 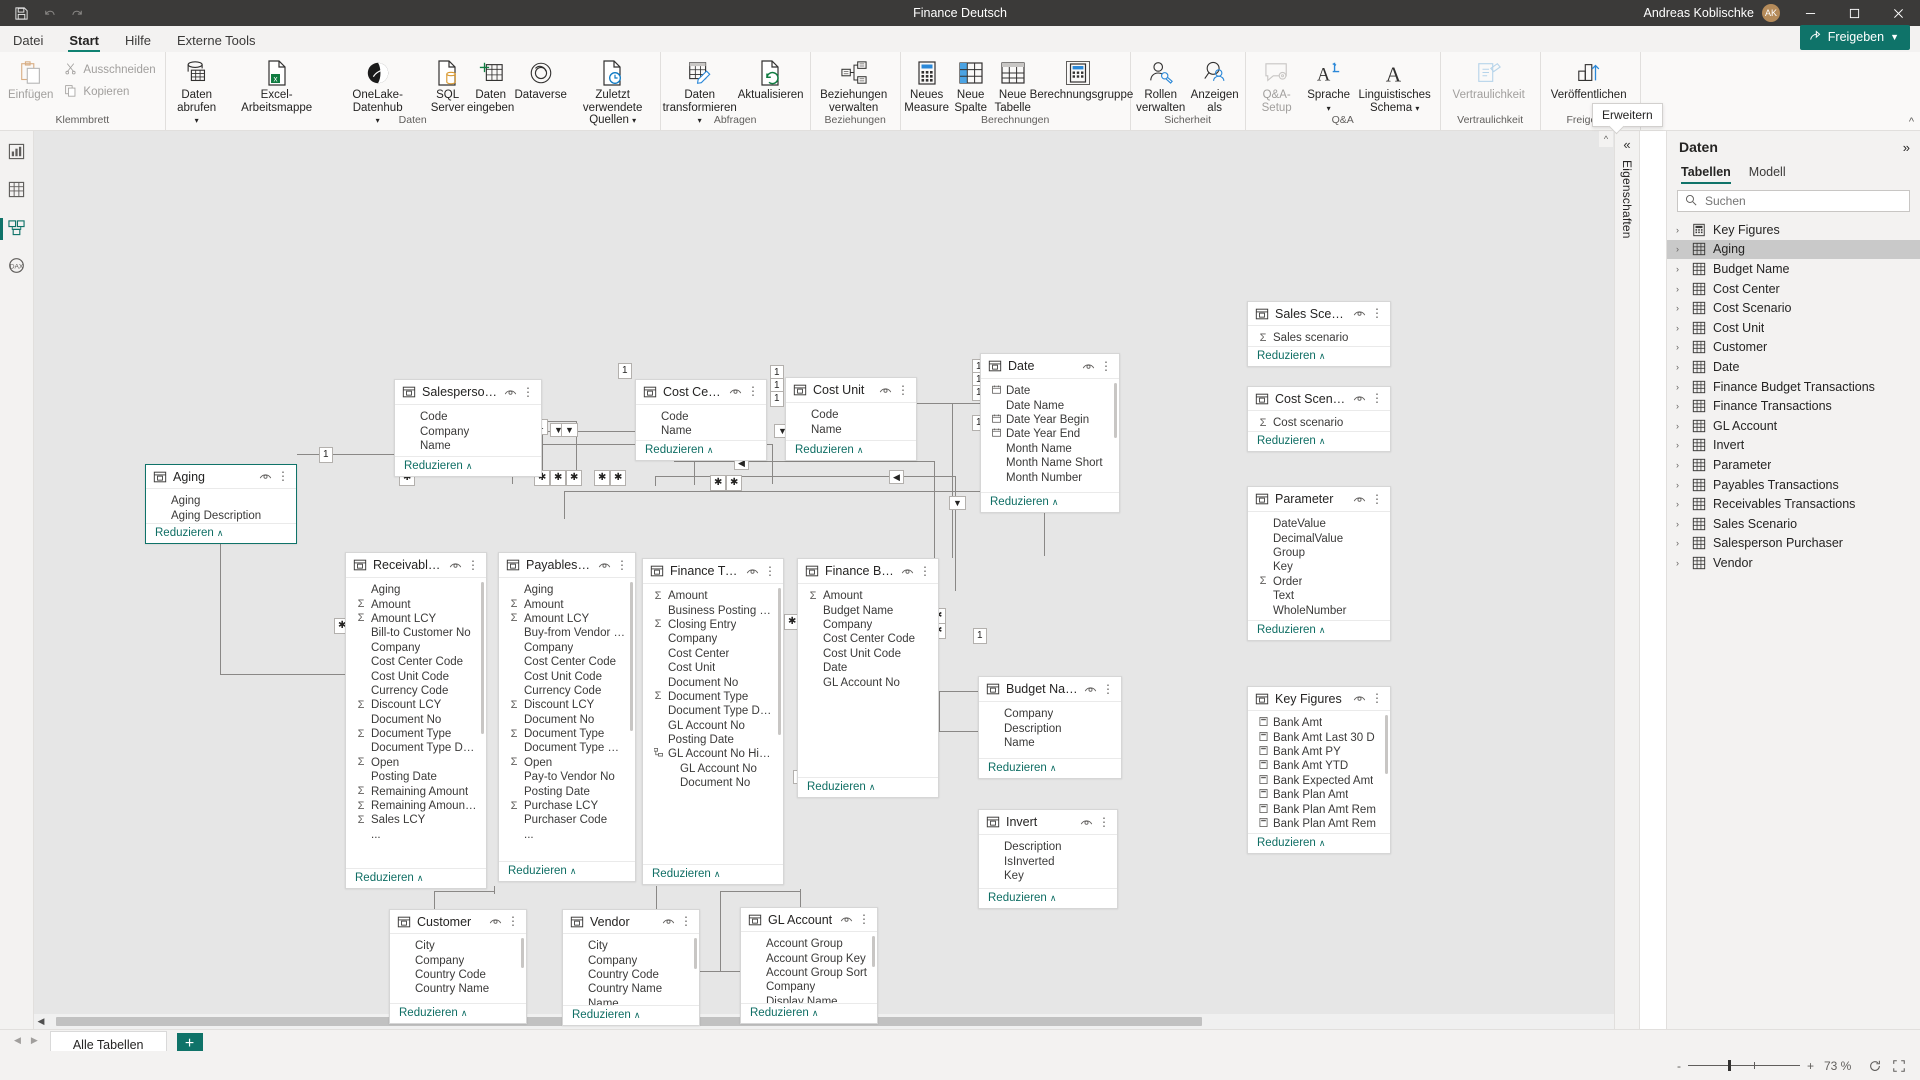 I want to click on model-table-field: Date Year End, so click(x=1050, y=434).